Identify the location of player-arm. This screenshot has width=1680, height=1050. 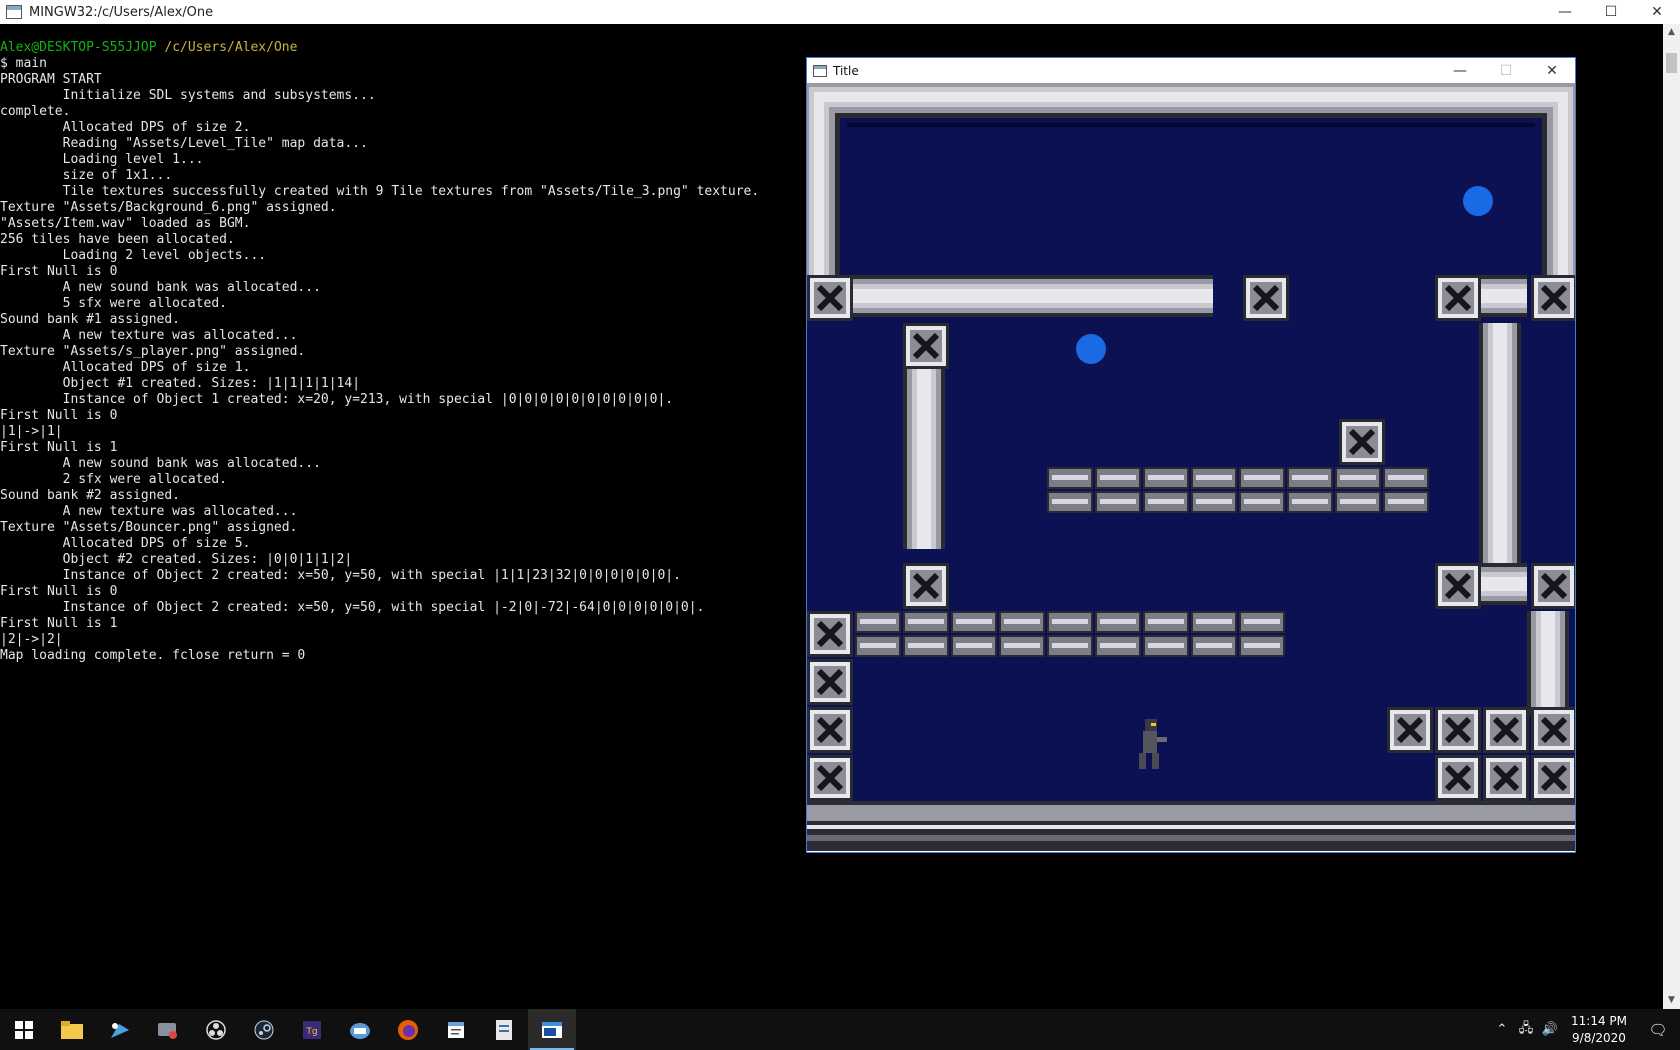
(1162, 739).